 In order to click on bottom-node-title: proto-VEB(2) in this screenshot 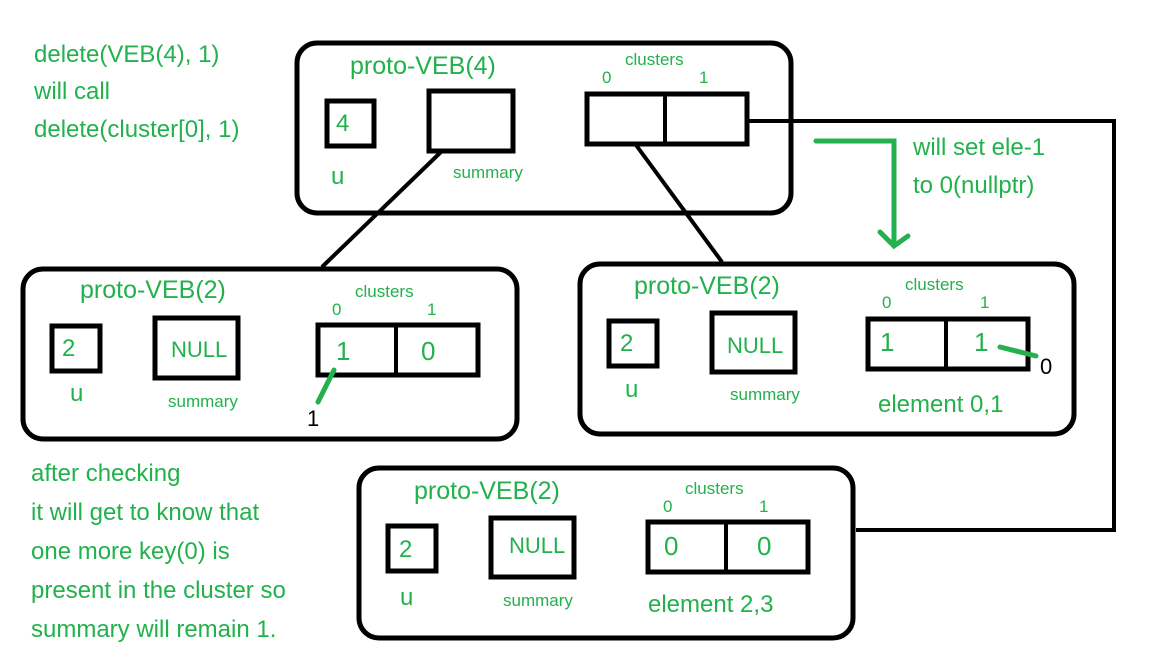, I will do `click(487, 491)`.